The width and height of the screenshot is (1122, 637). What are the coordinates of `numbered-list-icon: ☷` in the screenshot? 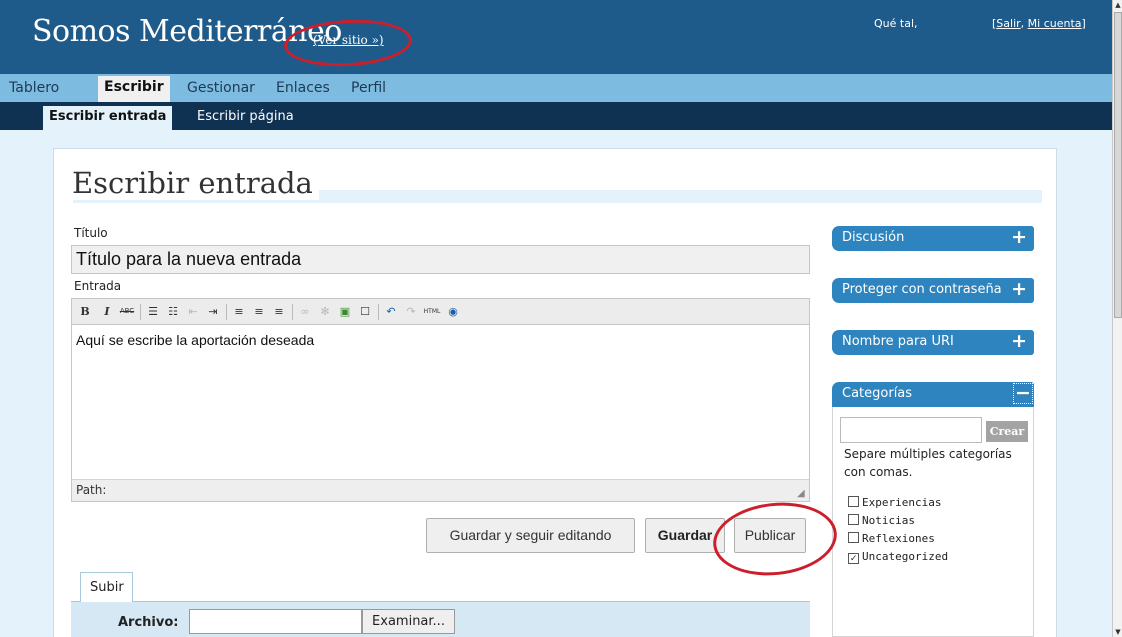 It's located at (173, 311).